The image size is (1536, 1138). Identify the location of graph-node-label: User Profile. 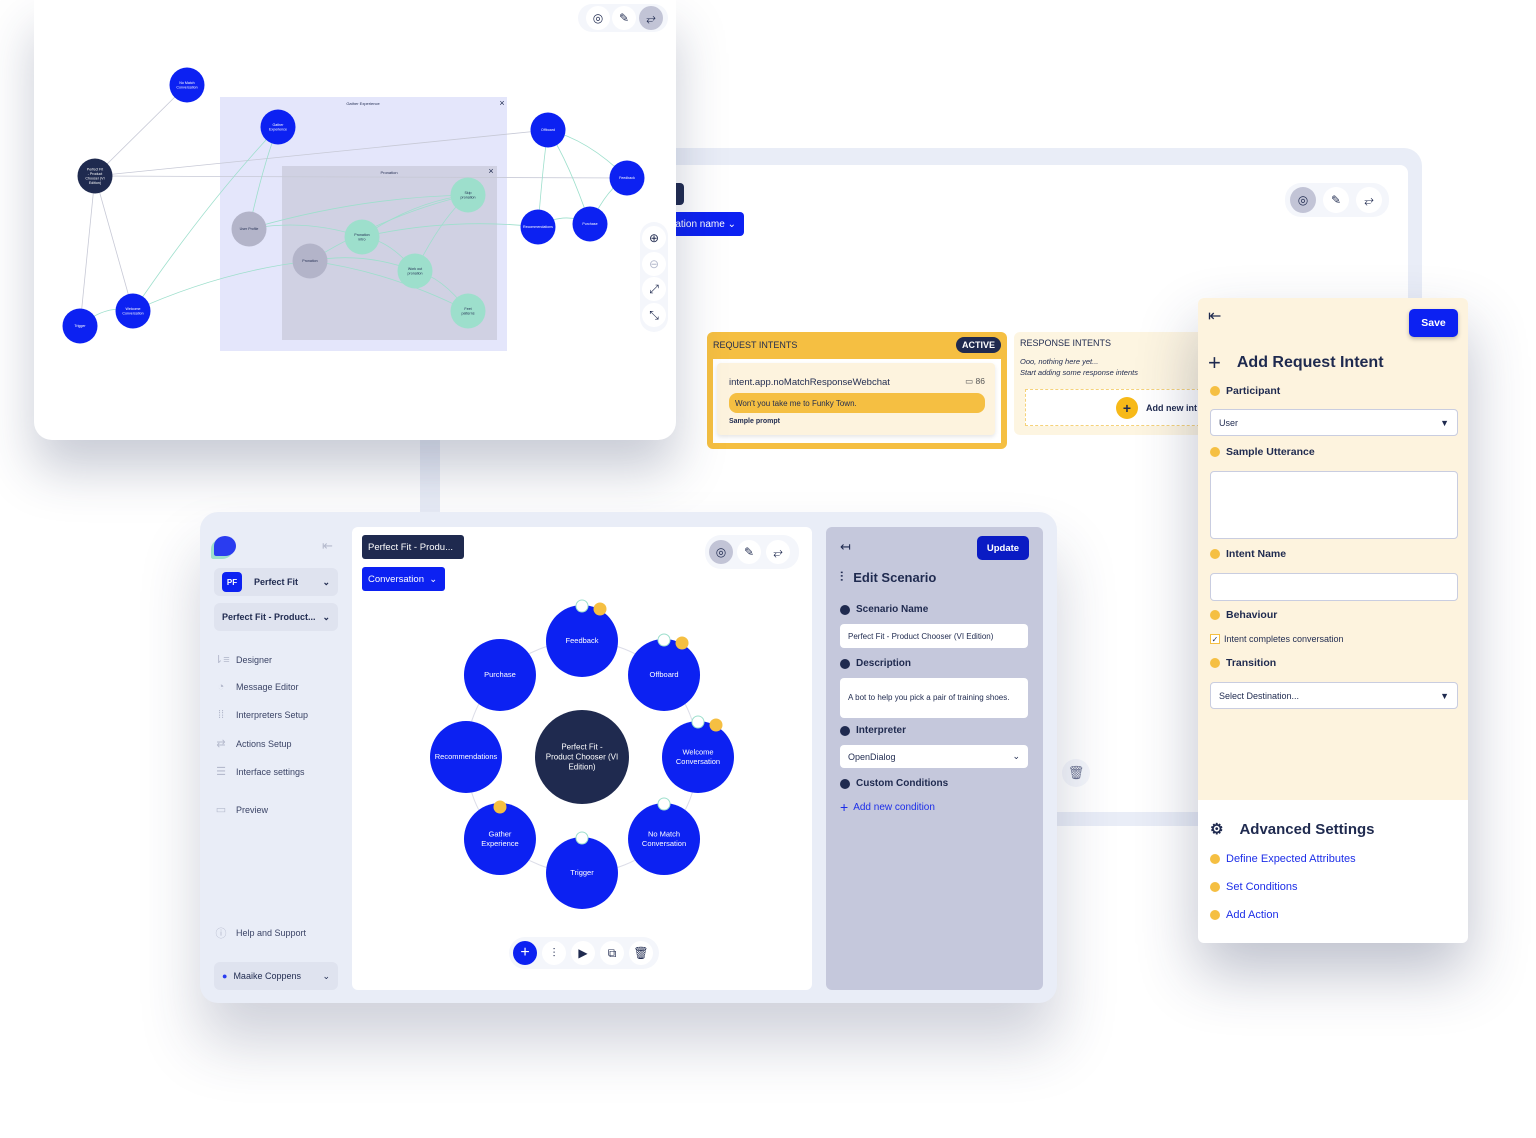
(249, 229).